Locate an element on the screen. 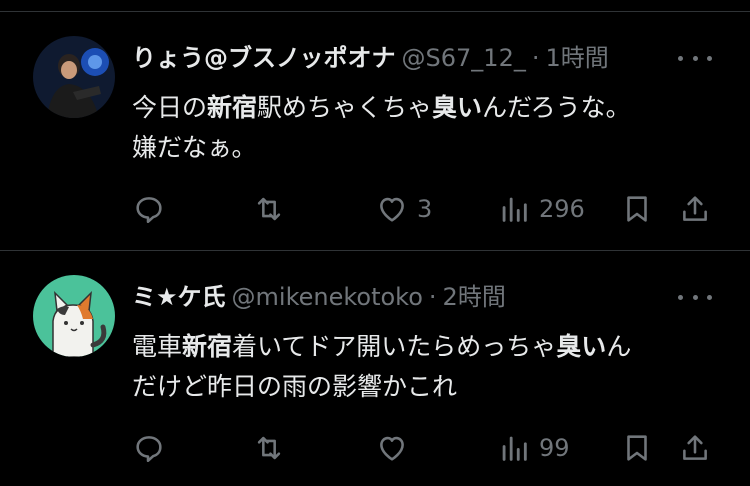 This screenshot has width=750, height=486. text-part: 嫌だなぁ。 is located at coordinates (194, 147).